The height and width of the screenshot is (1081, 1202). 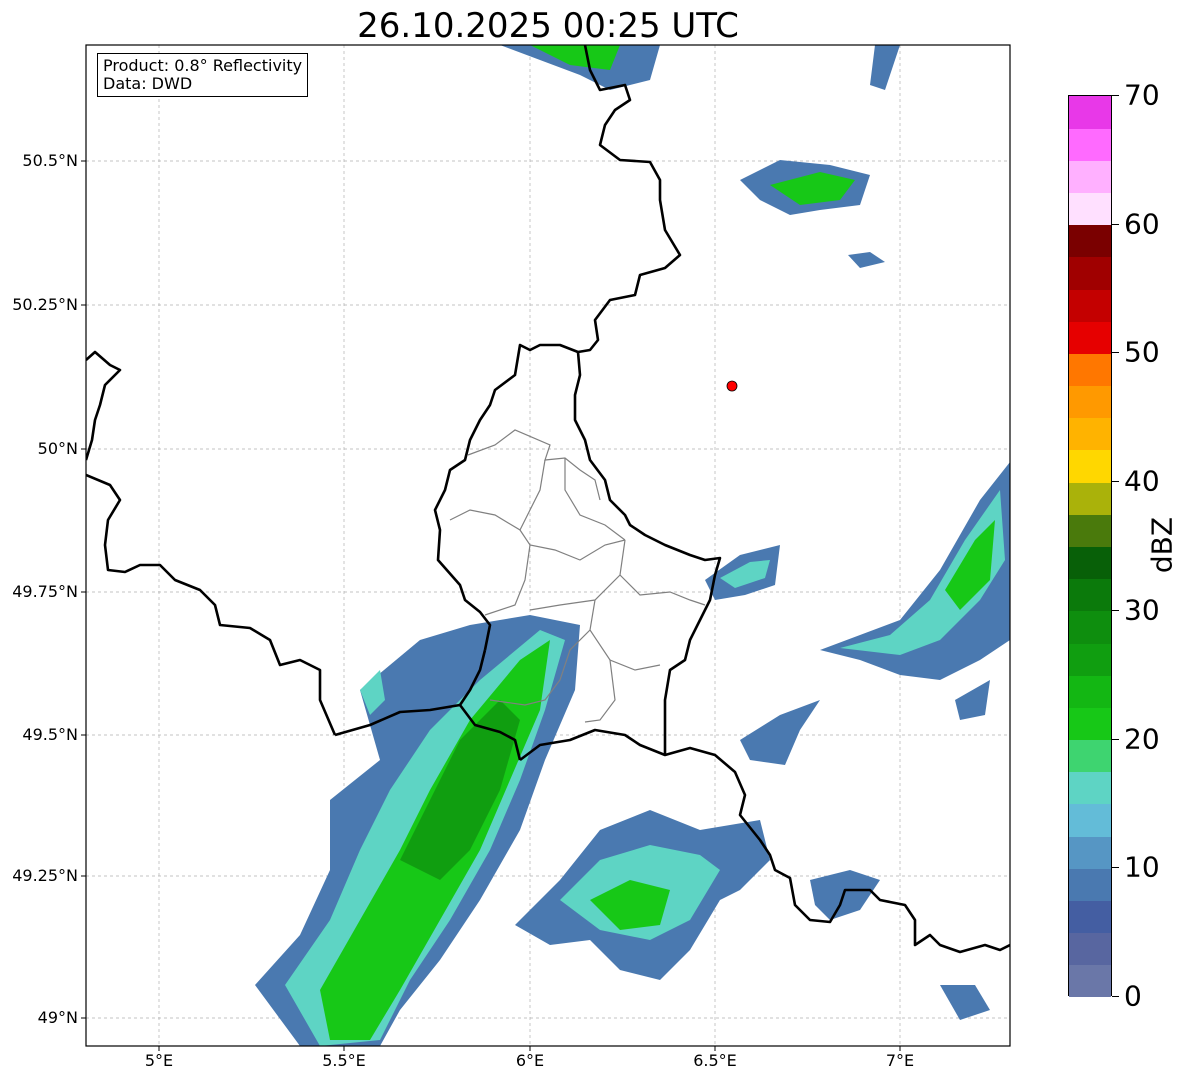 What do you see at coordinates (1142, 95) in the screenshot?
I see `colorbar-tick-label: 70` at bounding box center [1142, 95].